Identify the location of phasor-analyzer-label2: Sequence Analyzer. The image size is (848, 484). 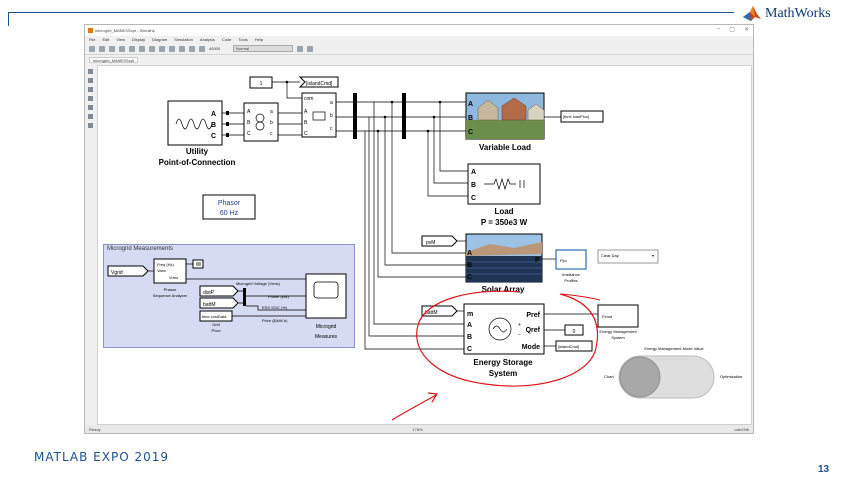
(170, 295).